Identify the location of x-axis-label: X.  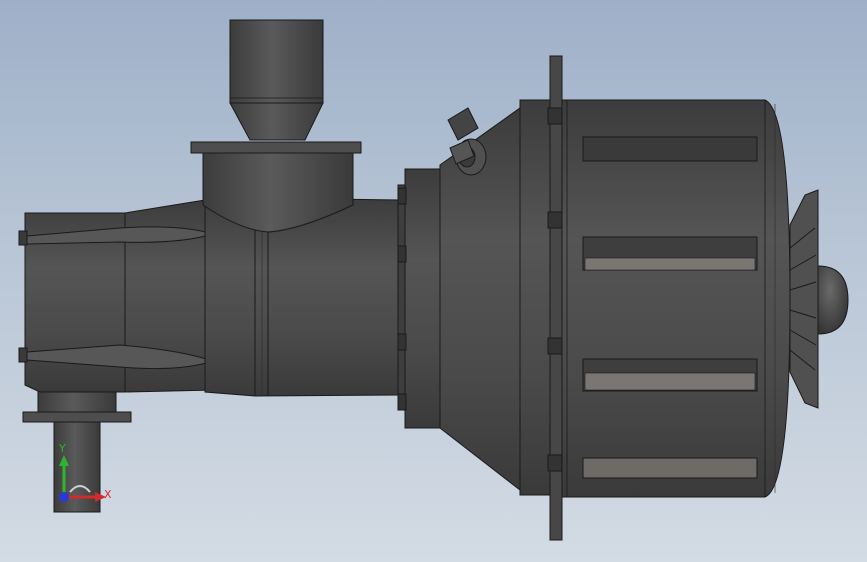
(108, 494).